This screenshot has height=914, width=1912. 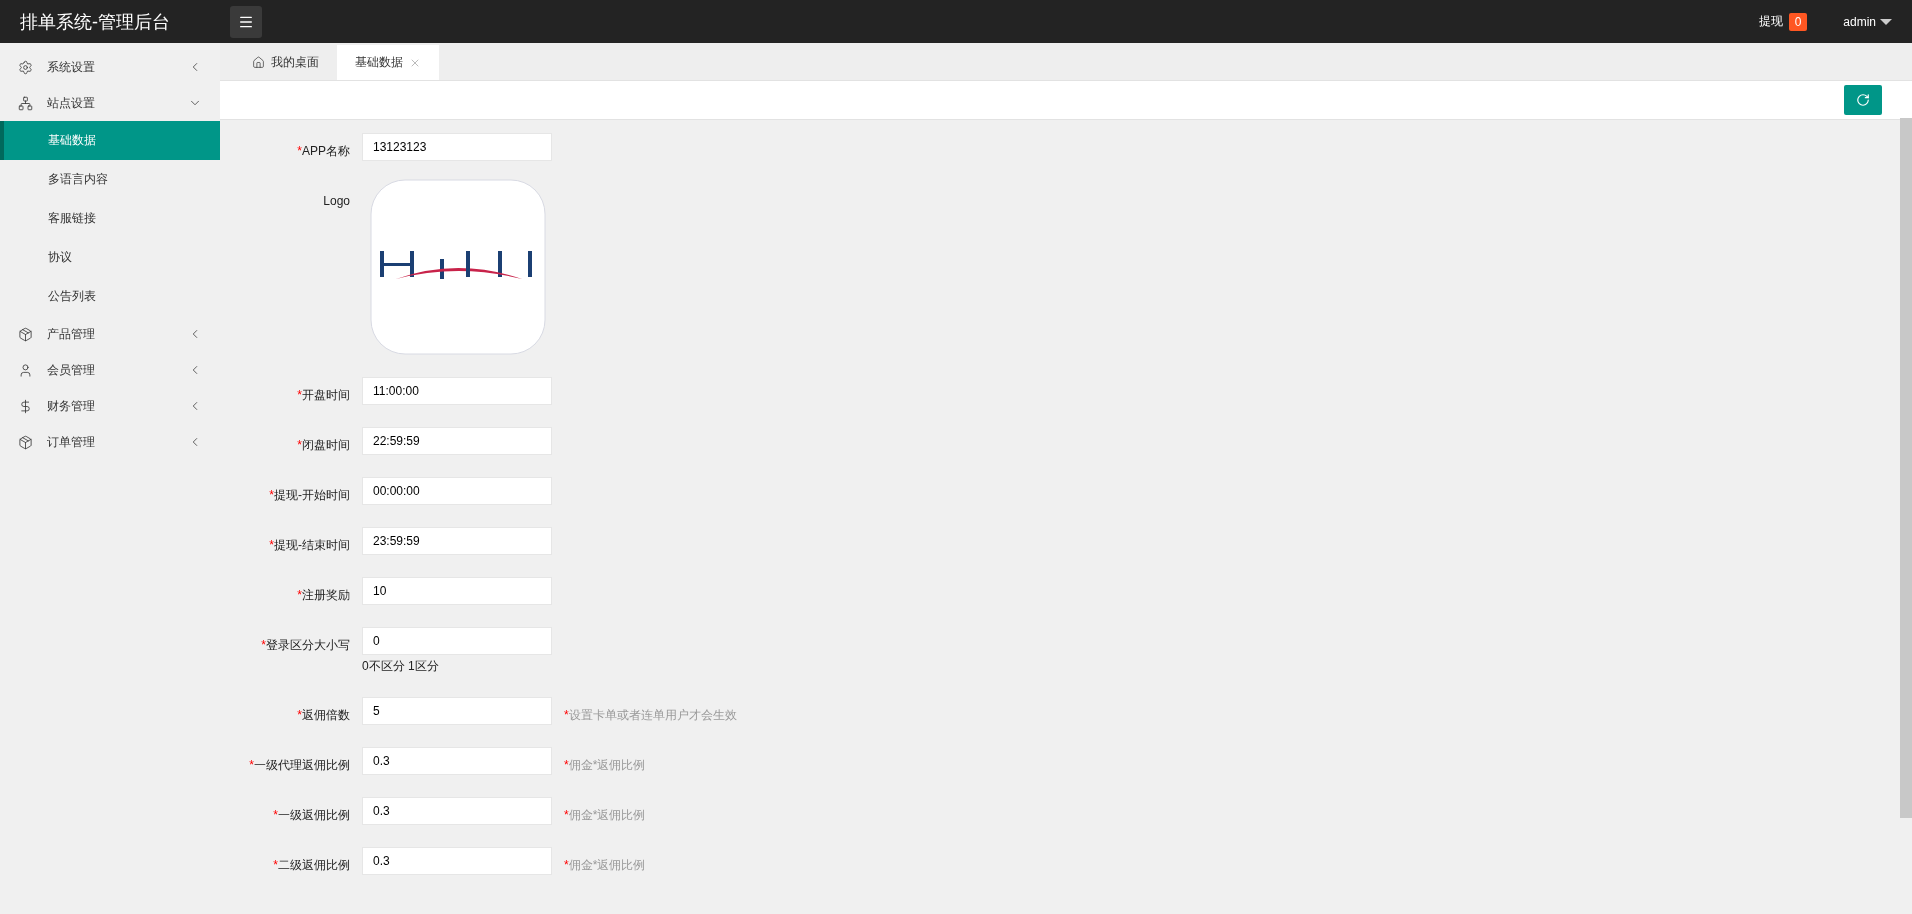 What do you see at coordinates (651, 715) in the screenshot?
I see `field-hint: *设置卡单或者连单用户才会生效` at bounding box center [651, 715].